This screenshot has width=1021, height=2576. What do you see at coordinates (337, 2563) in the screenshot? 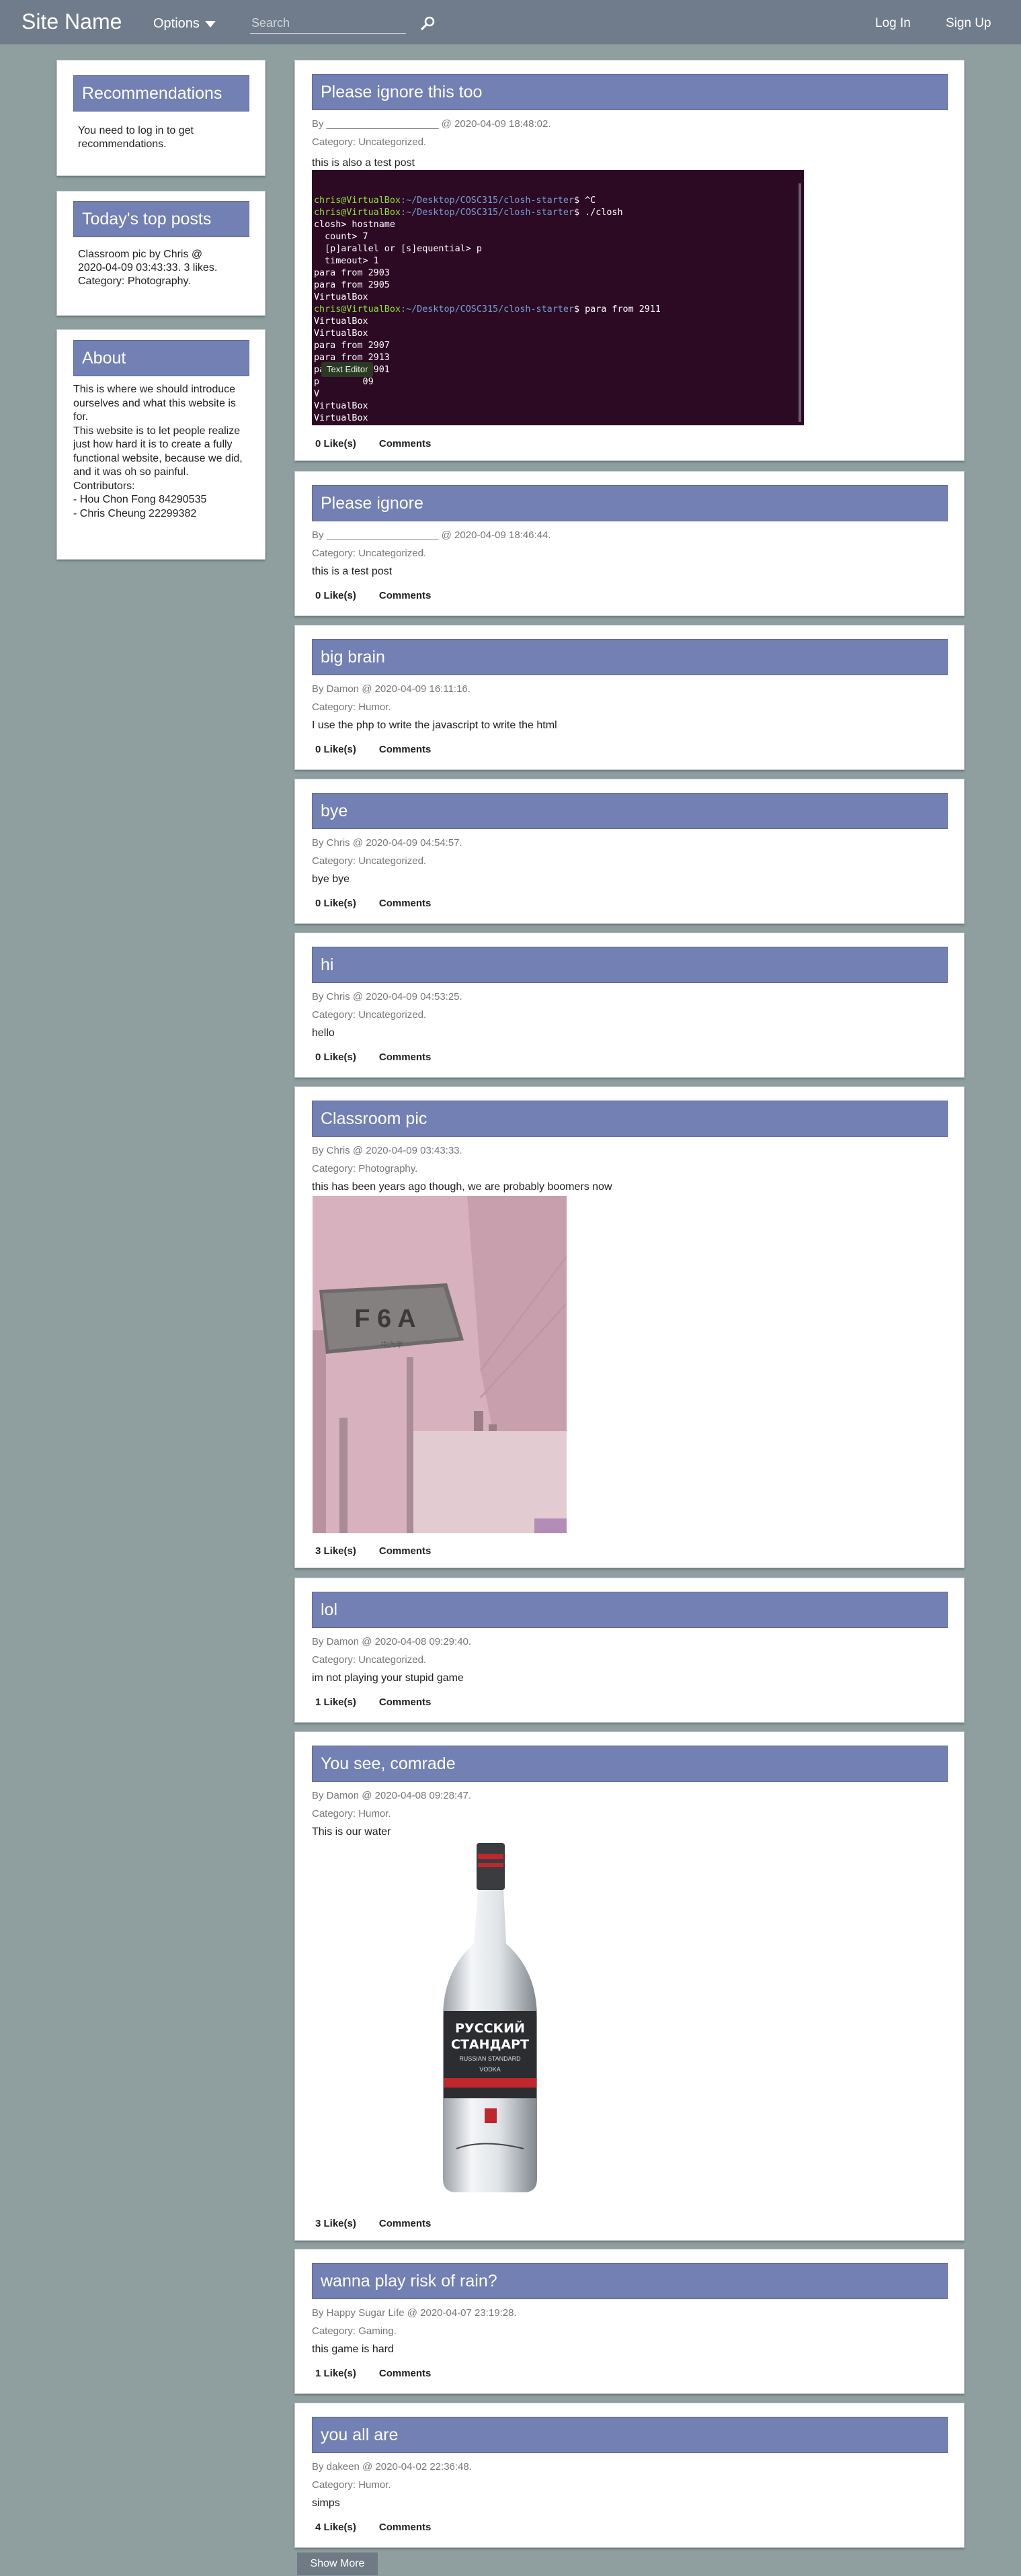
I see `show-more-button: Show More` at bounding box center [337, 2563].